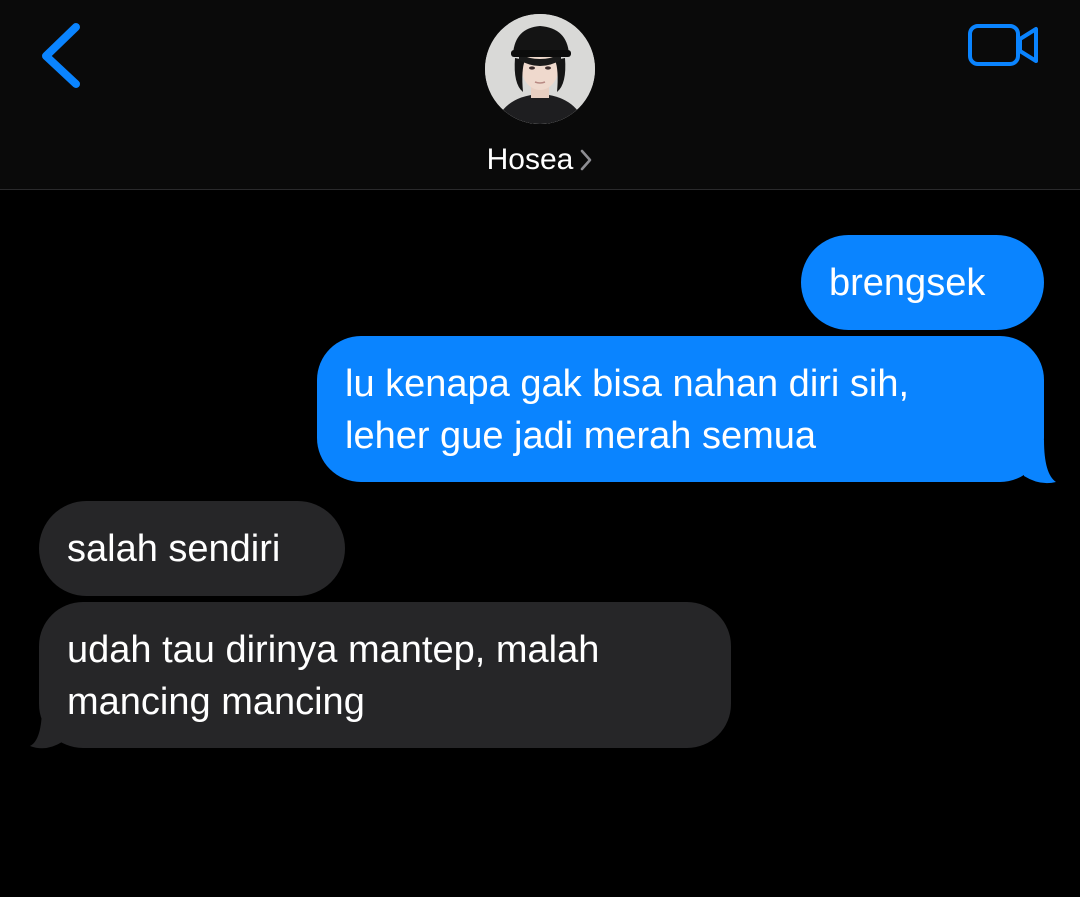 This screenshot has height=897, width=1080. I want to click on contact-info-button: Hosea, so click(540, 97).